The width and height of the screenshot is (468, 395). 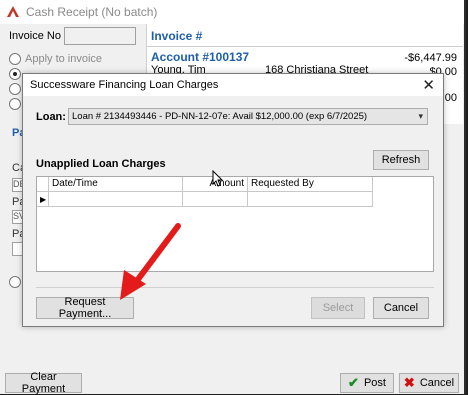 I want to click on post-button: ✔ Post, so click(x=367, y=383).